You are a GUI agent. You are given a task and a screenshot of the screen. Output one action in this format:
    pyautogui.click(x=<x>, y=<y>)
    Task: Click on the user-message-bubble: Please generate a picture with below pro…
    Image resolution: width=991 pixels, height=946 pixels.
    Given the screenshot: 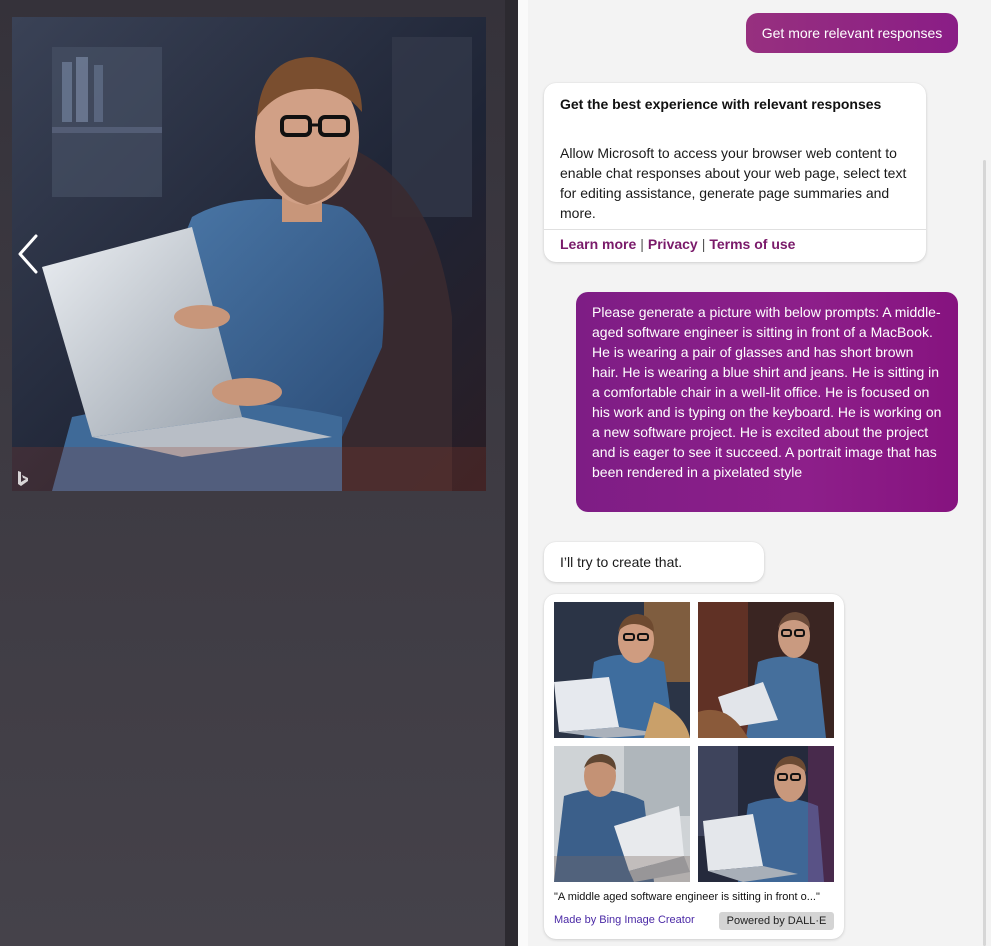 What is the action you would take?
    pyautogui.click(x=767, y=402)
    